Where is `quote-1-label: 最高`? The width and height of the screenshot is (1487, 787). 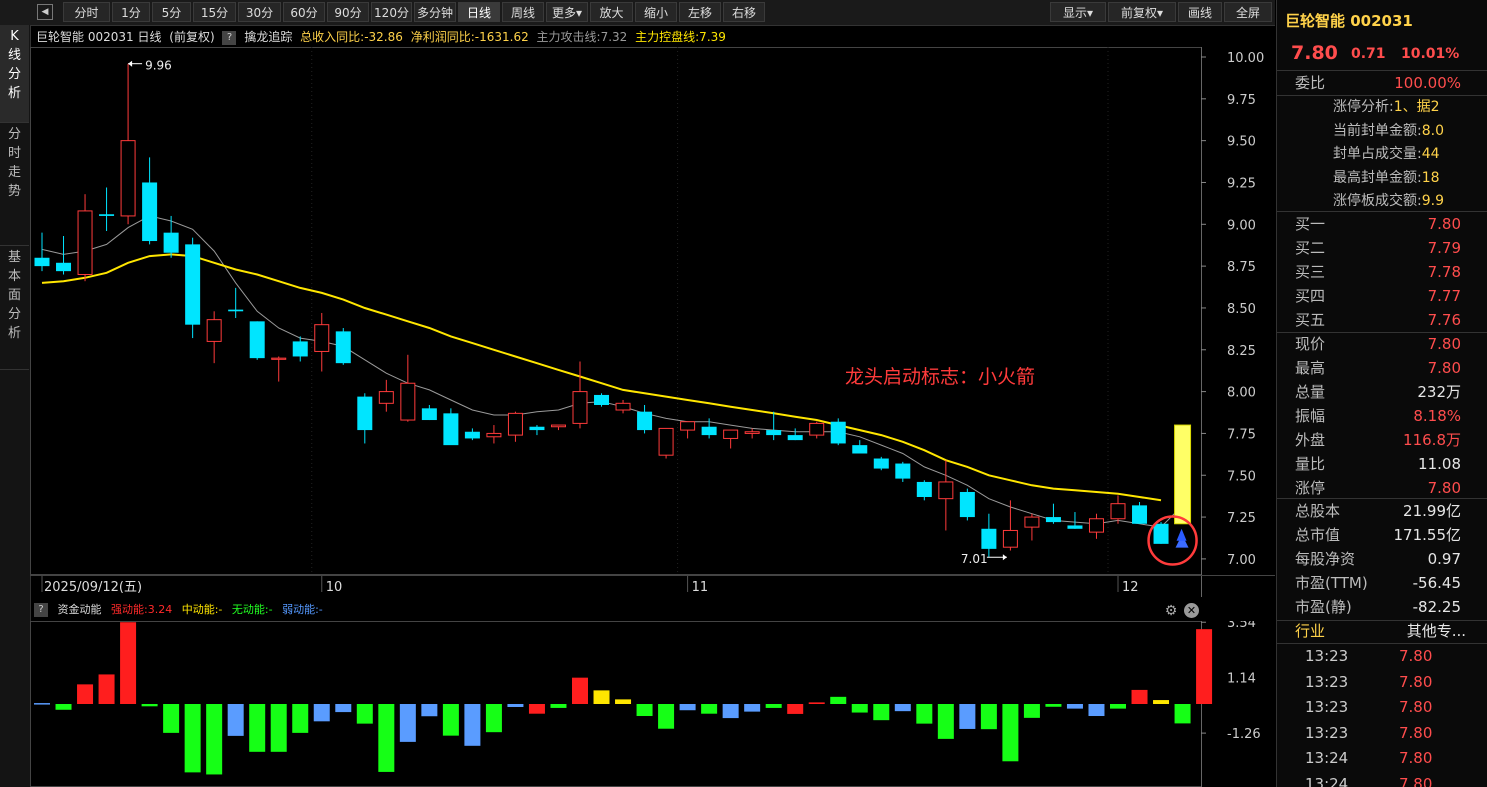
quote-1-label: 最高 is located at coordinates (1310, 368).